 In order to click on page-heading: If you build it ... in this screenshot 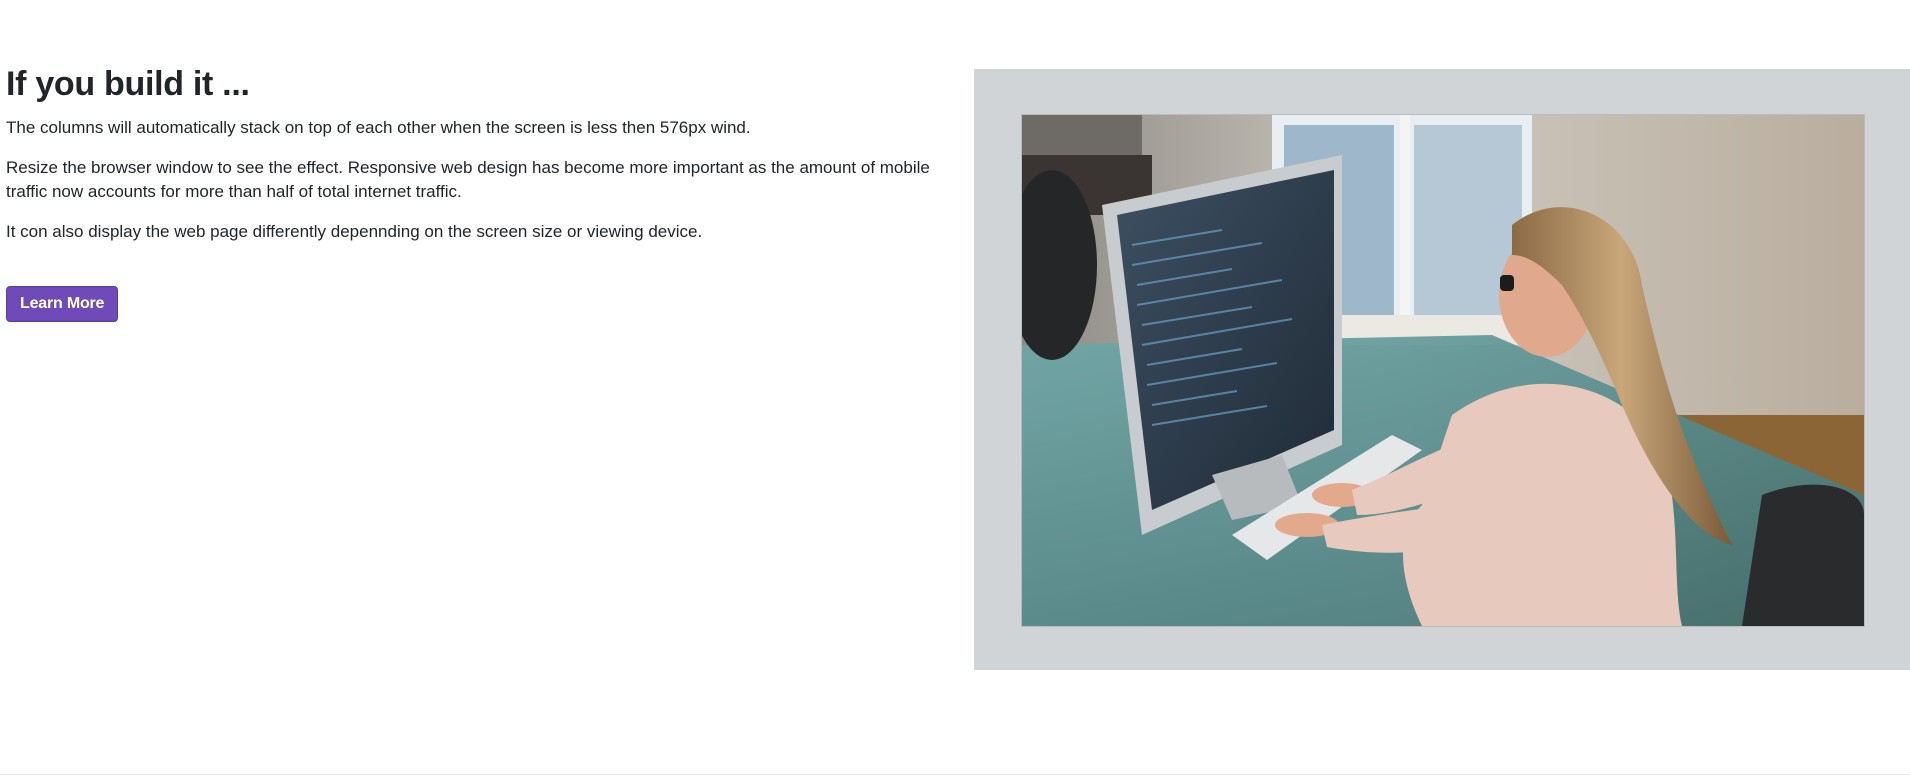, I will do `click(128, 84)`.